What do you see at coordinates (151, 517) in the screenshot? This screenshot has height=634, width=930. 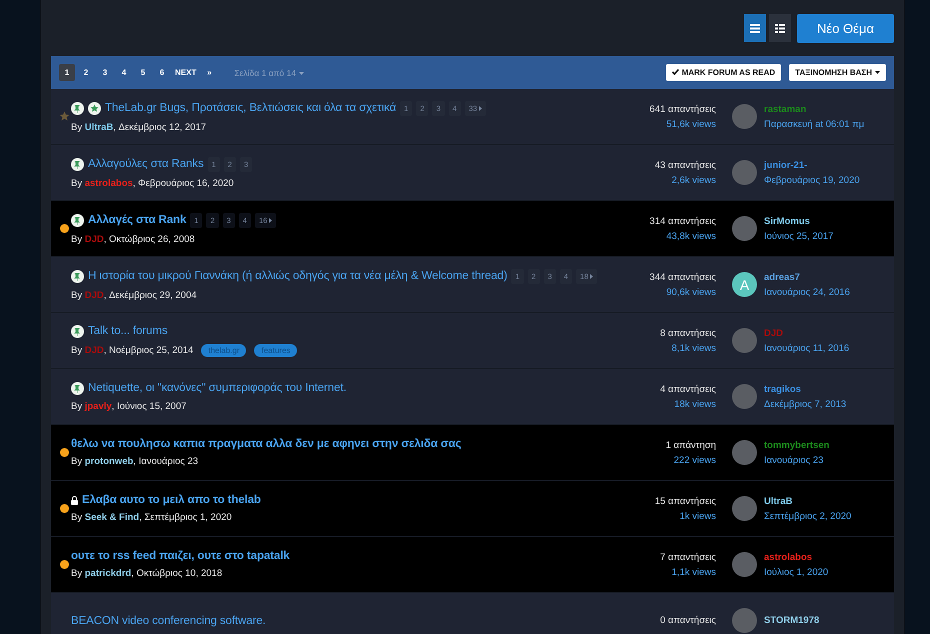 I see `topic-byline: By Seek & Find, Σεπτέμβριος 1, 2020` at bounding box center [151, 517].